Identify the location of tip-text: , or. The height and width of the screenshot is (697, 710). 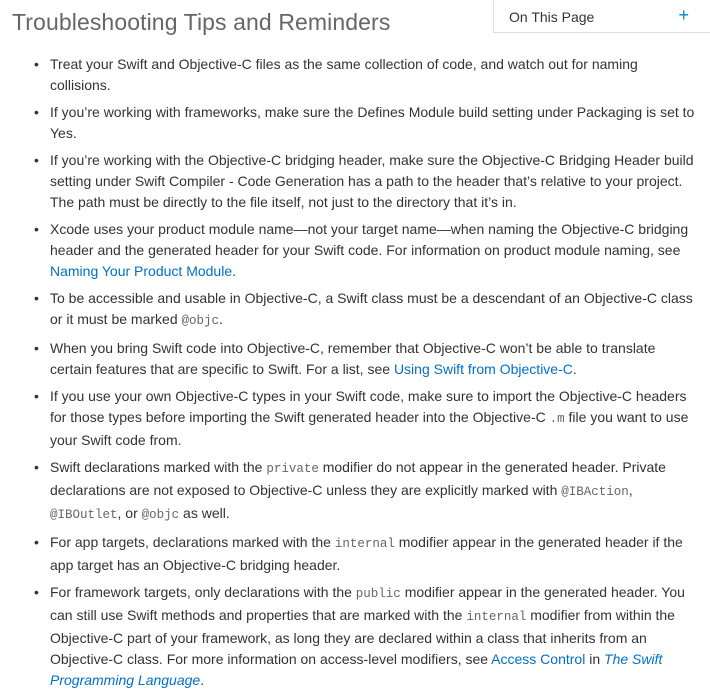
(129, 513).